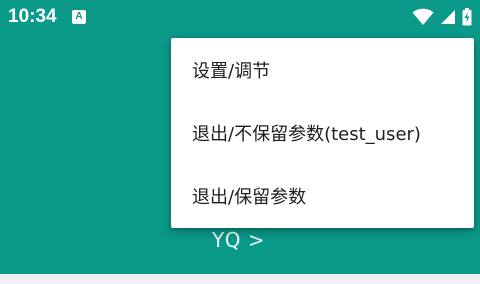 The height and width of the screenshot is (284, 480). I want to click on notification-app-icon: A, so click(79, 17).